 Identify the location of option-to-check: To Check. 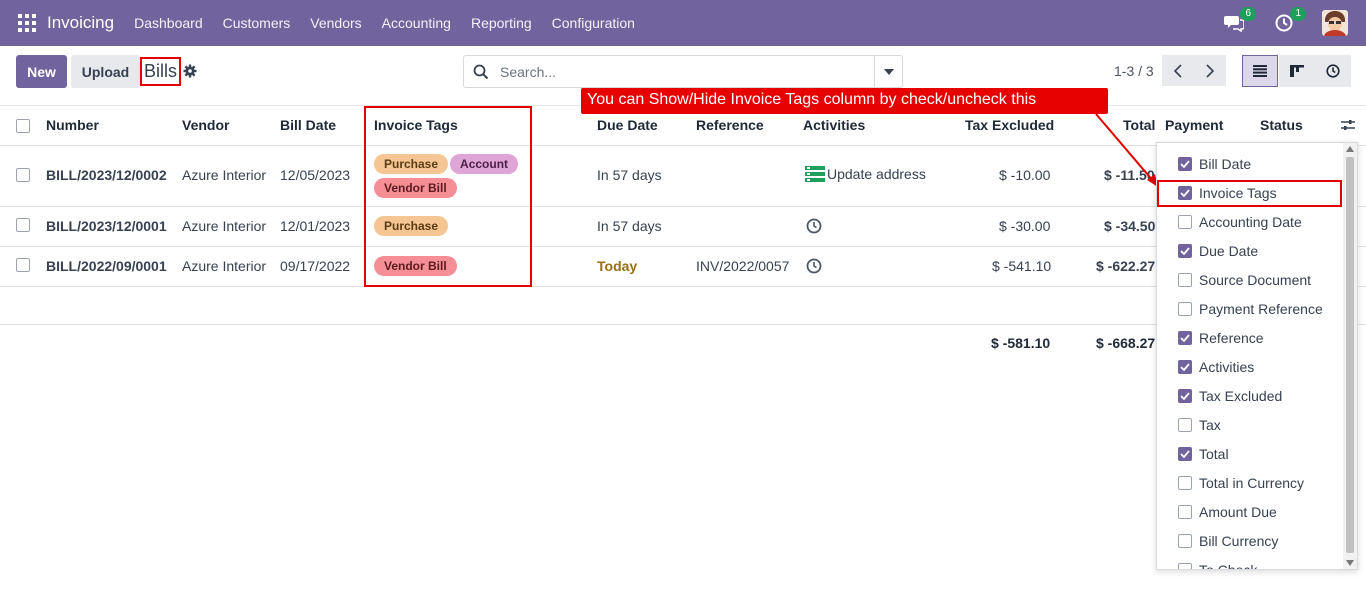
(1250, 562).